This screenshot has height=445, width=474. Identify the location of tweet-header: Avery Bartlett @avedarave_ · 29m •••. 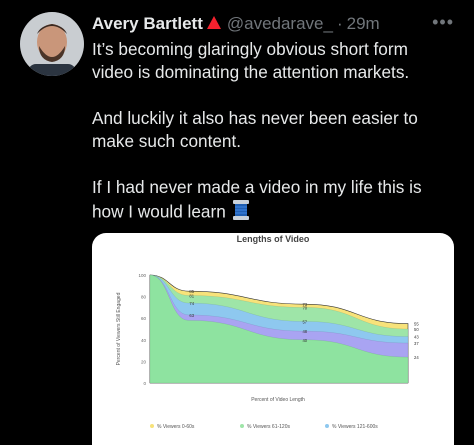
(273, 24).